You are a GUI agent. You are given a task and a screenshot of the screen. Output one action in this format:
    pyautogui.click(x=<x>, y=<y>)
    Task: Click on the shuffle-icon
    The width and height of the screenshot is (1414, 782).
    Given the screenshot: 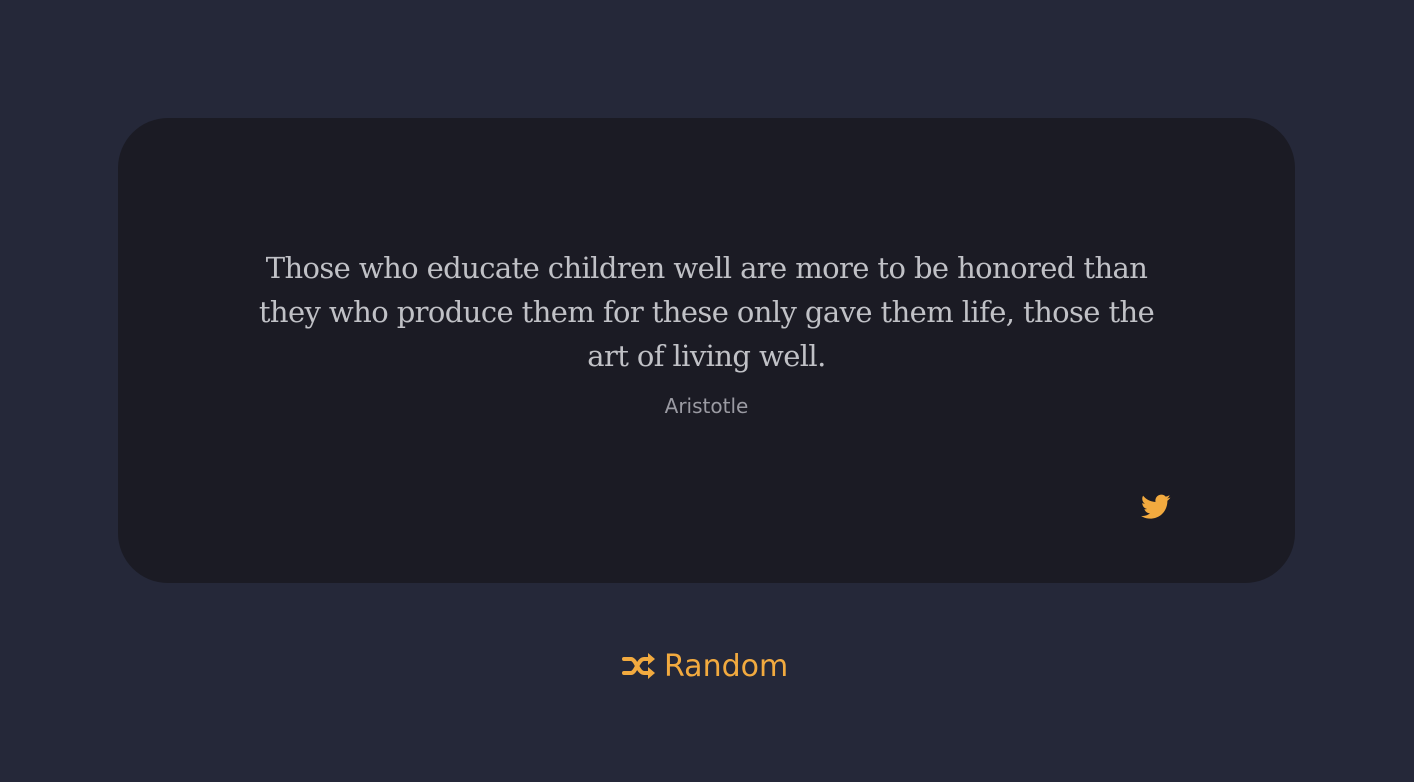 What is the action you would take?
    pyautogui.click(x=639, y=666)
    